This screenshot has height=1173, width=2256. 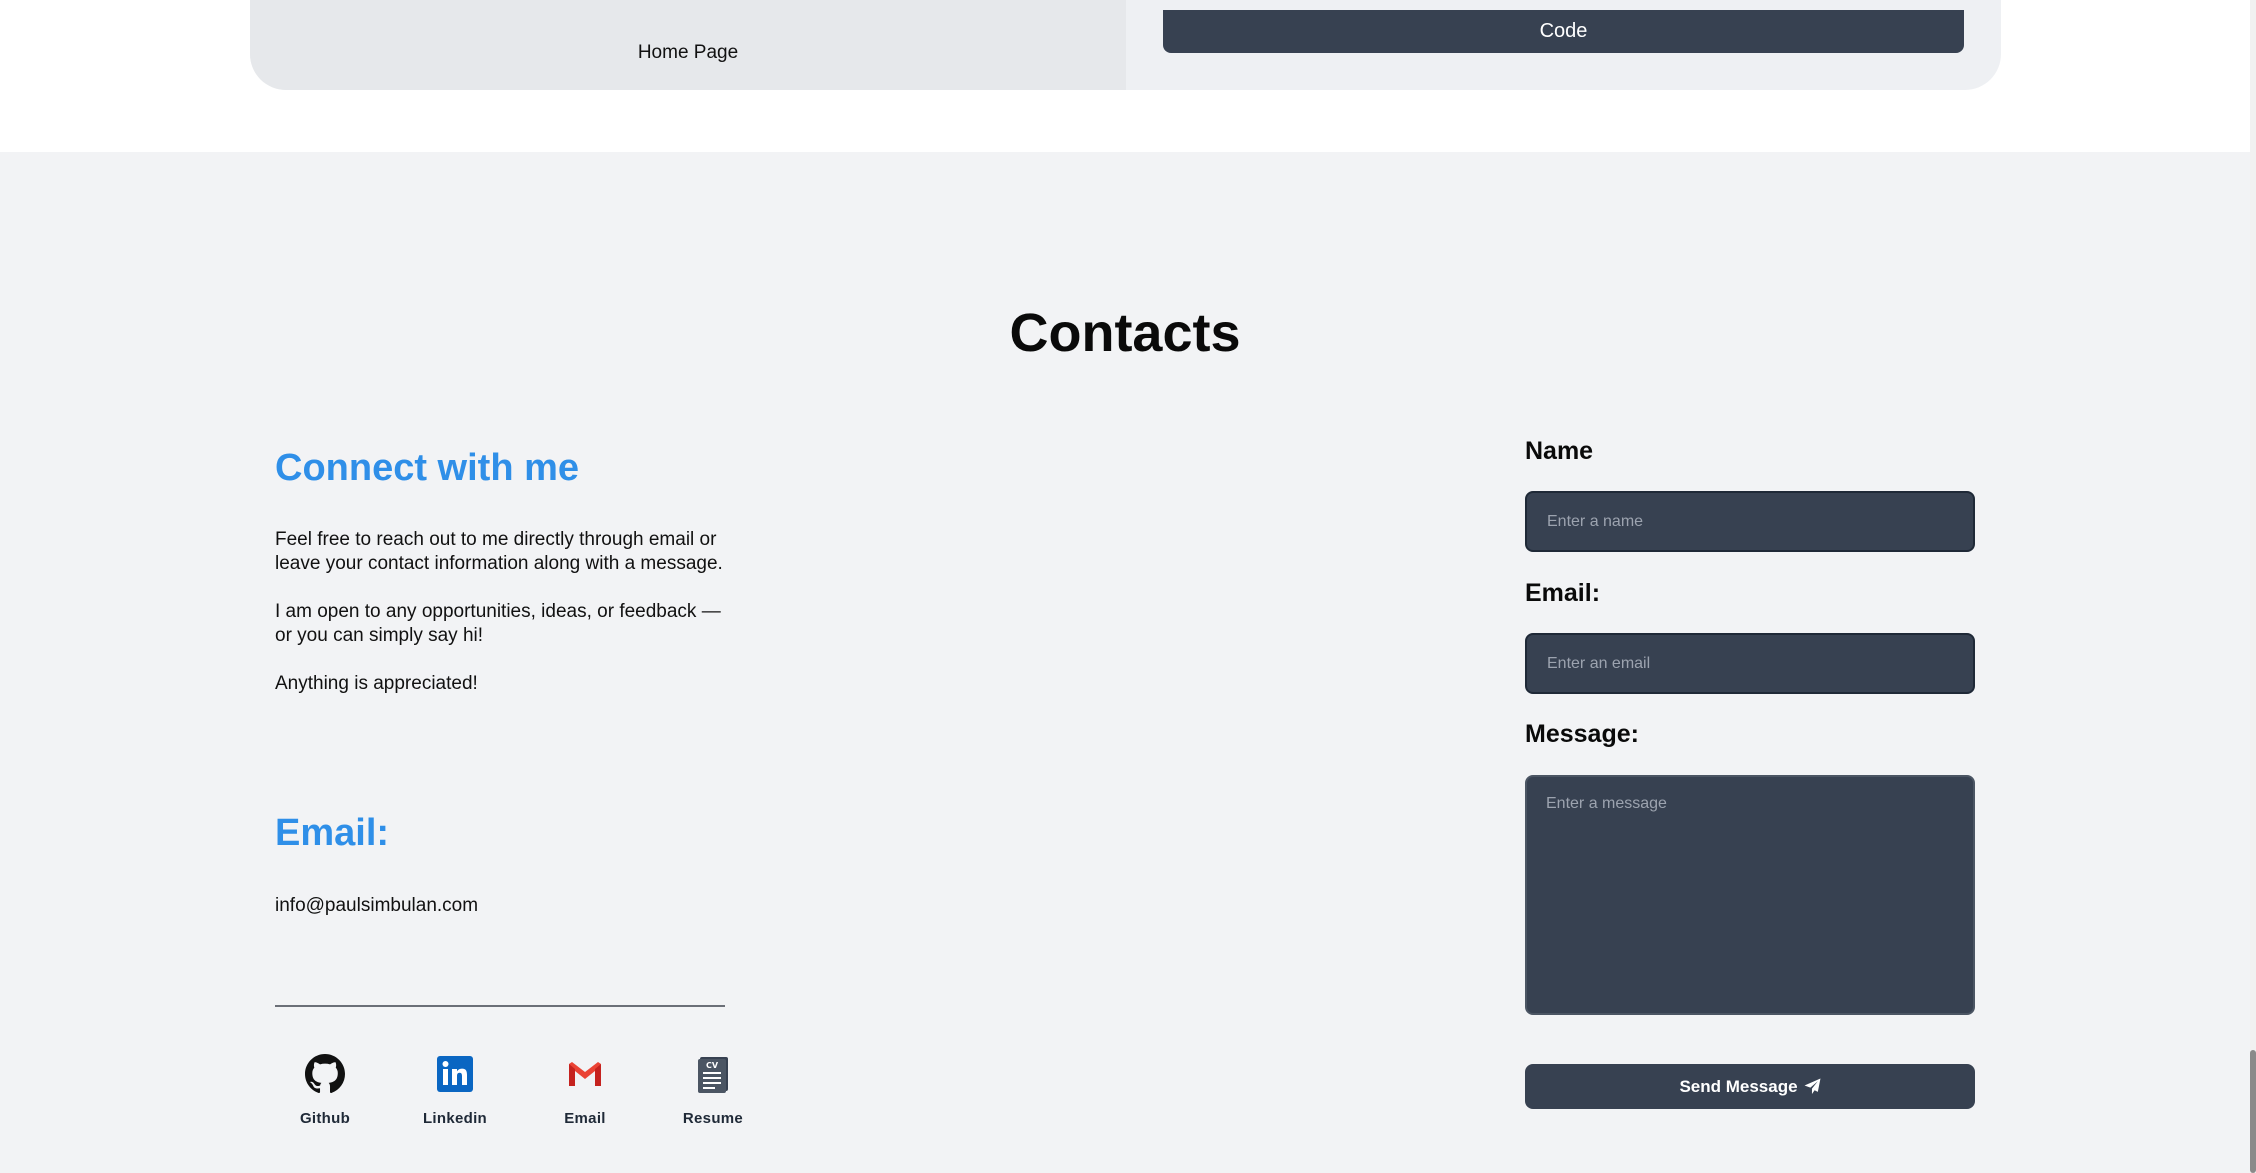 What do you see at coordinates (427, 468) in the screenshot?
I see `connect-title: Connect with me` at bounding box center [427, 468].